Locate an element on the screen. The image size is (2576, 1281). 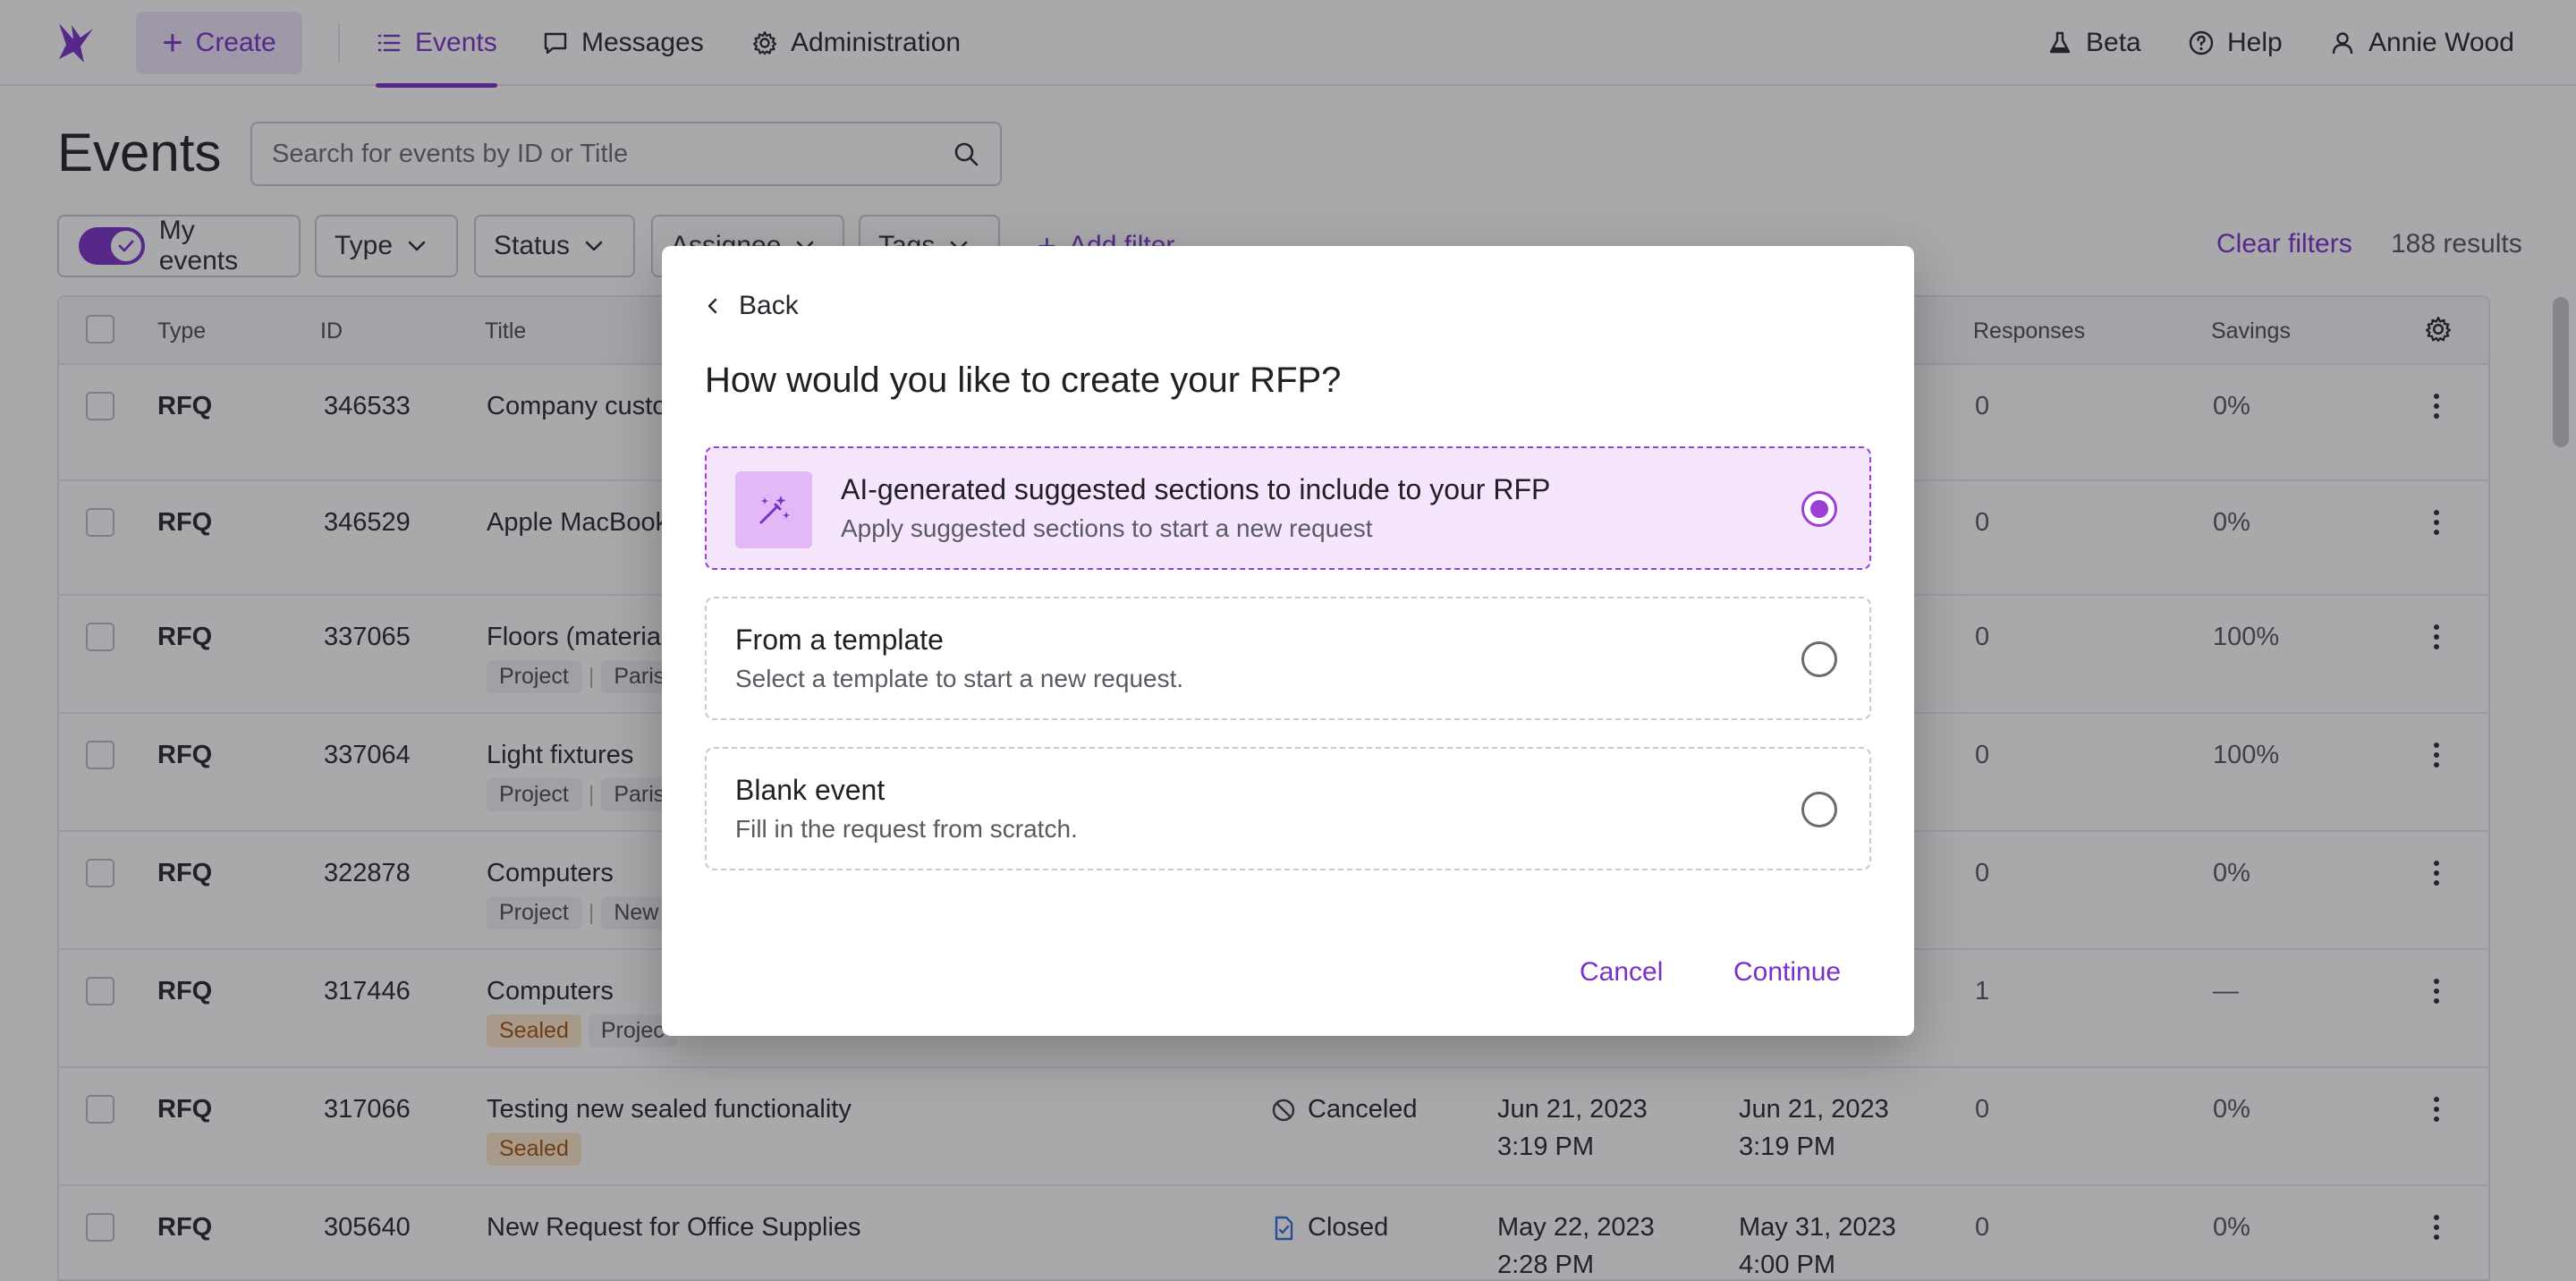
option-title: From a template is located at coordinates (839, 640).